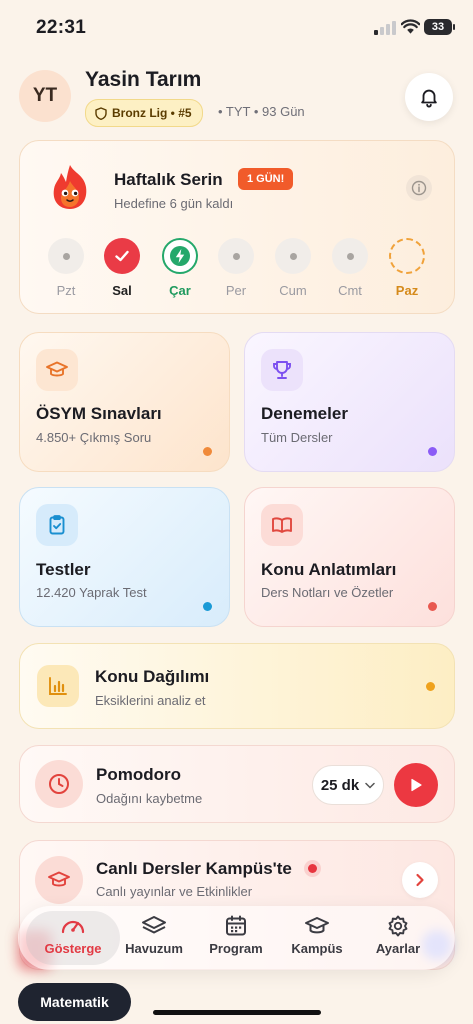  I want to click on day-circle-cmt, so click(350, 256).